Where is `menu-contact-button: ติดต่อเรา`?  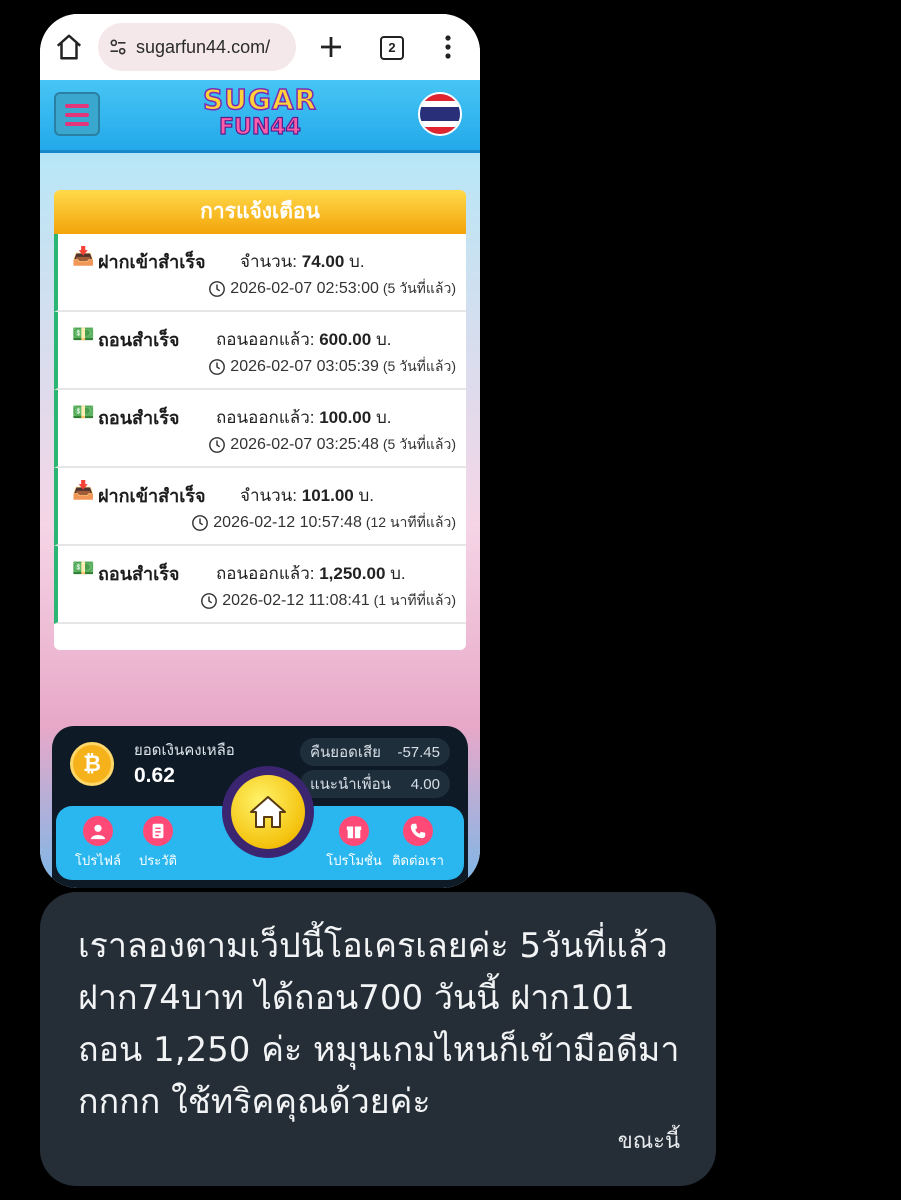 menu-contact-button: ติดต่อเรา is located at coordinates (418, 843).